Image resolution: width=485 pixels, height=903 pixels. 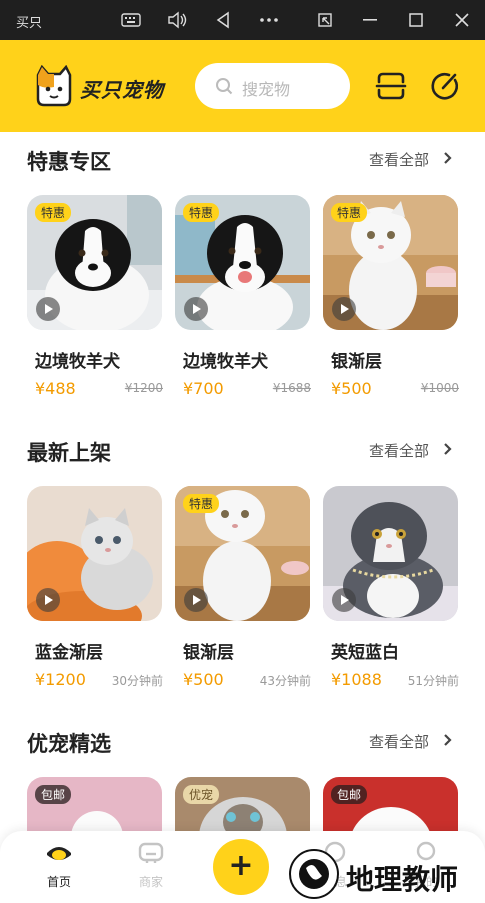 I want to click on tab-home: 首页, so click(x=59, y=865).